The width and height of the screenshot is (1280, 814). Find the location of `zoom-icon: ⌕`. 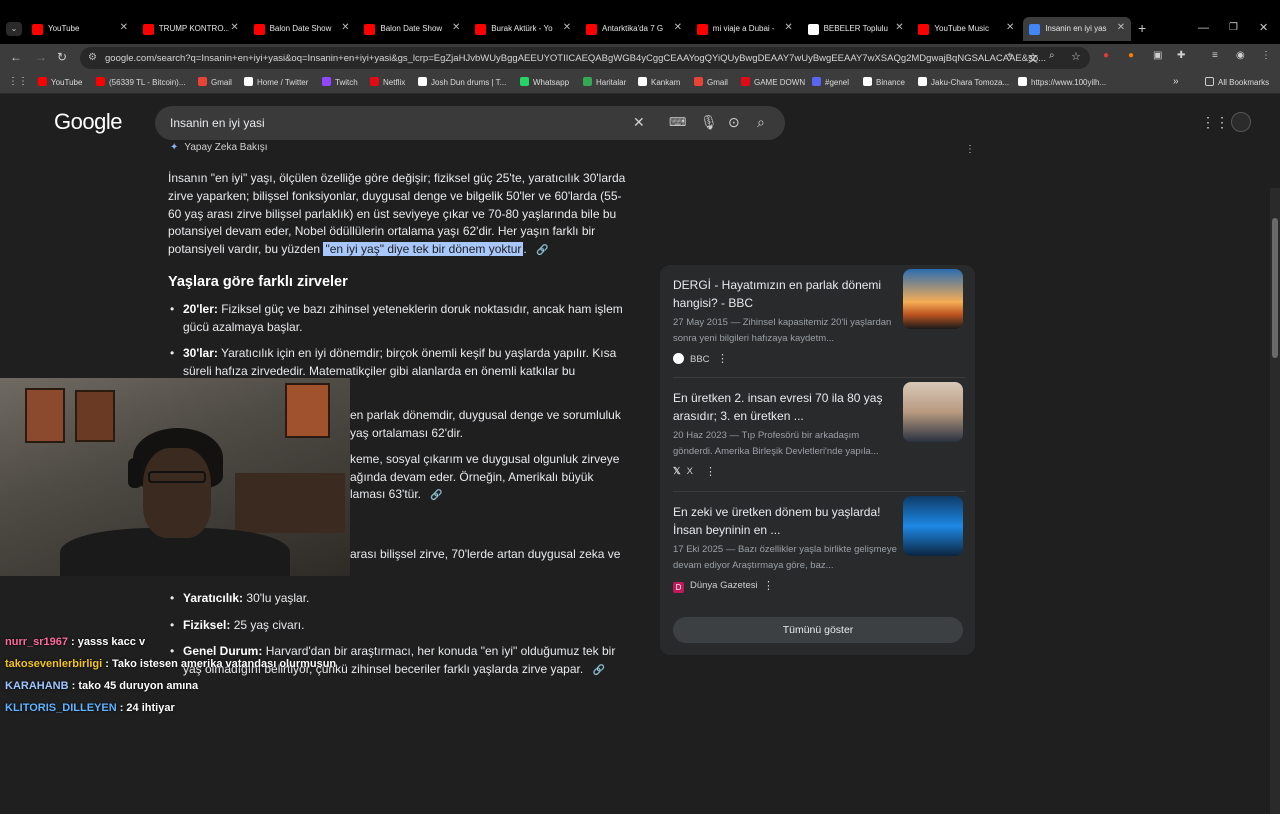

zoom-icon: ⌕ is located at coordinates (1052, 55).